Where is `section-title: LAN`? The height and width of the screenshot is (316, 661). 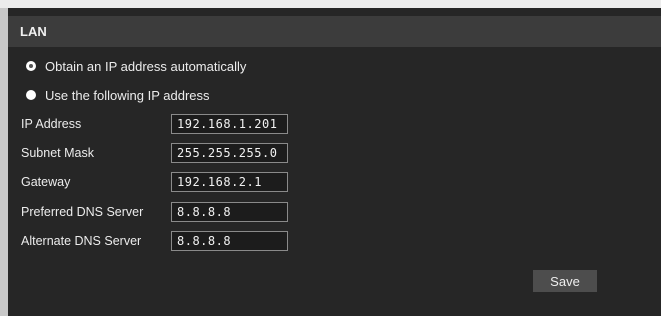 section-title: LAN is located at coordinates (33, 31).